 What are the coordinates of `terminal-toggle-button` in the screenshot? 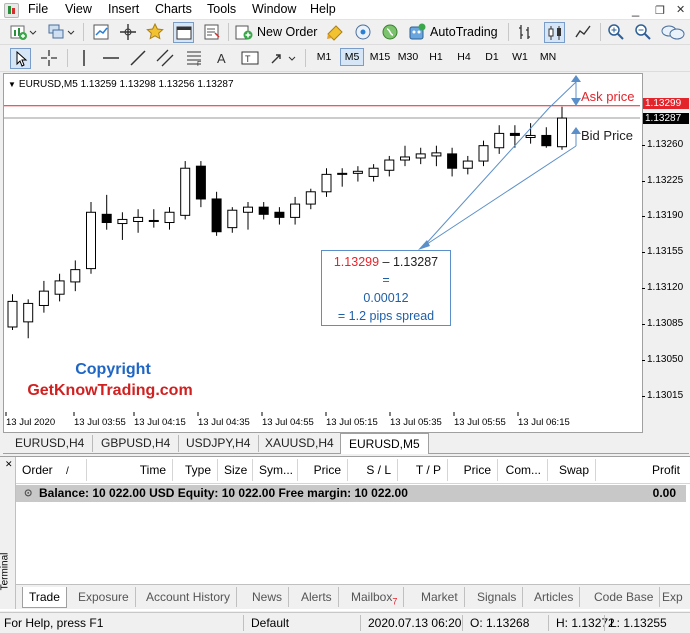 It's located at (183, 32).